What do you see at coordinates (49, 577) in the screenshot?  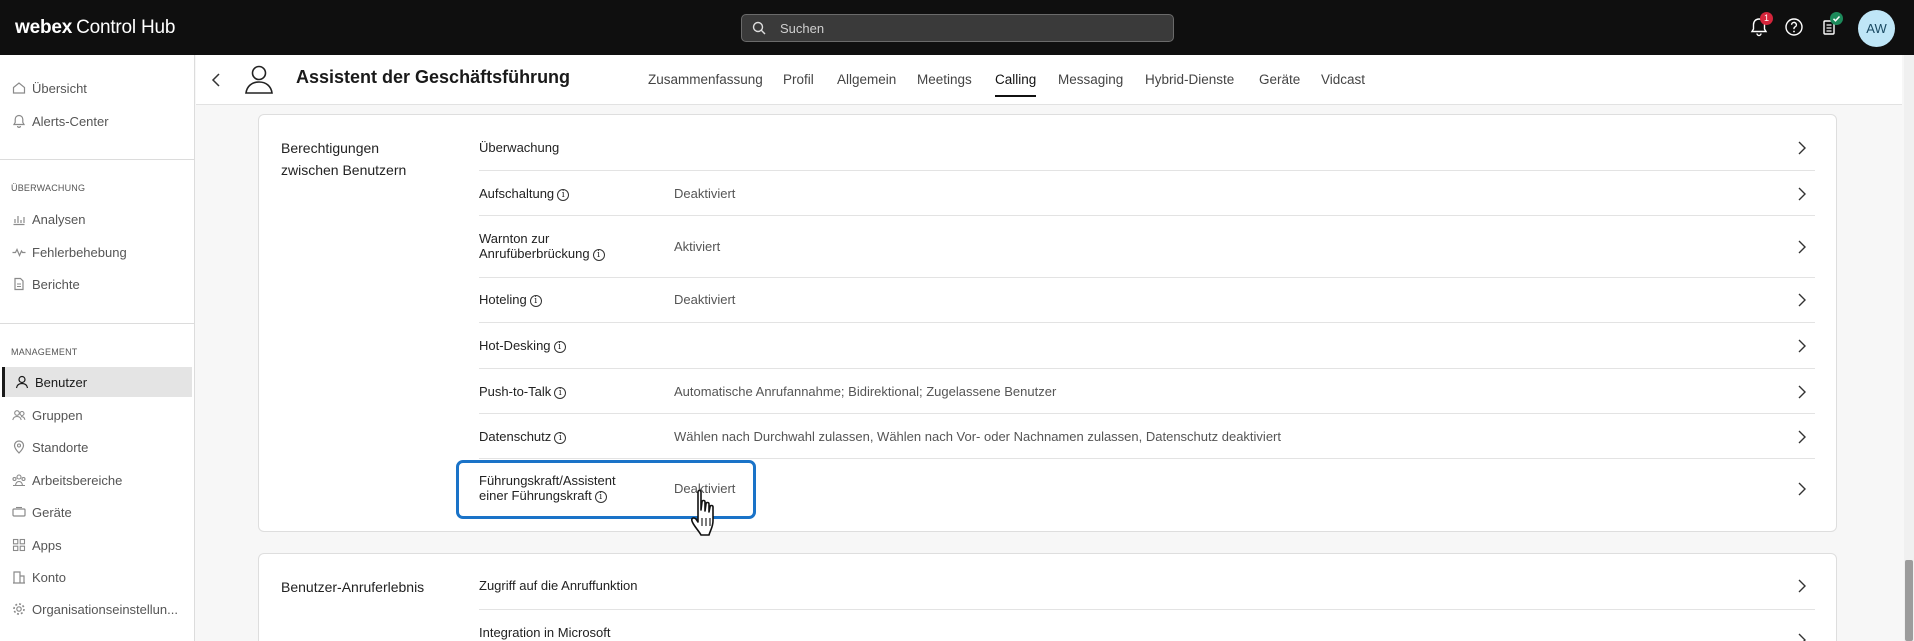 I see `sidebar-item-label: Konto` at bounding box center [49, 577].